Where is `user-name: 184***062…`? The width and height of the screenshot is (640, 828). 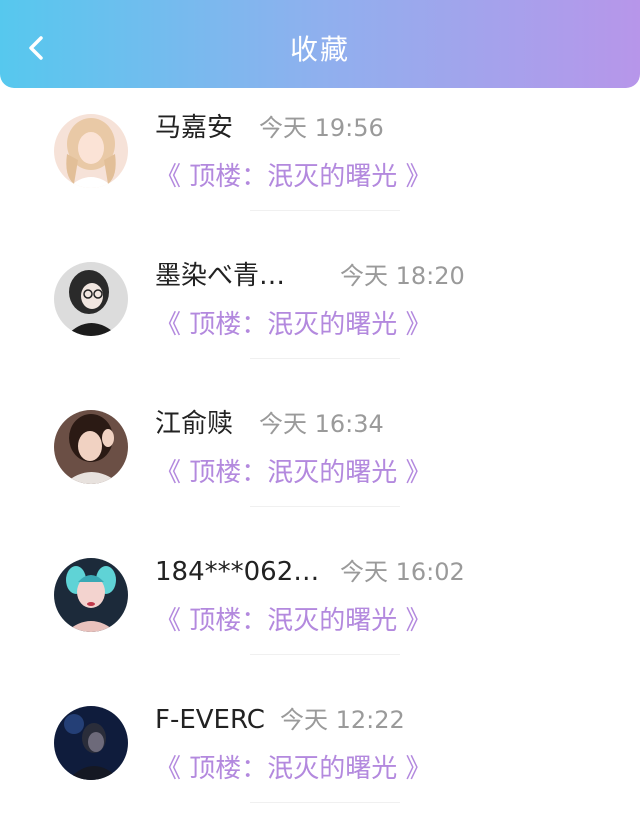 user-name: 184***062… is located at coordinates (237, 572).